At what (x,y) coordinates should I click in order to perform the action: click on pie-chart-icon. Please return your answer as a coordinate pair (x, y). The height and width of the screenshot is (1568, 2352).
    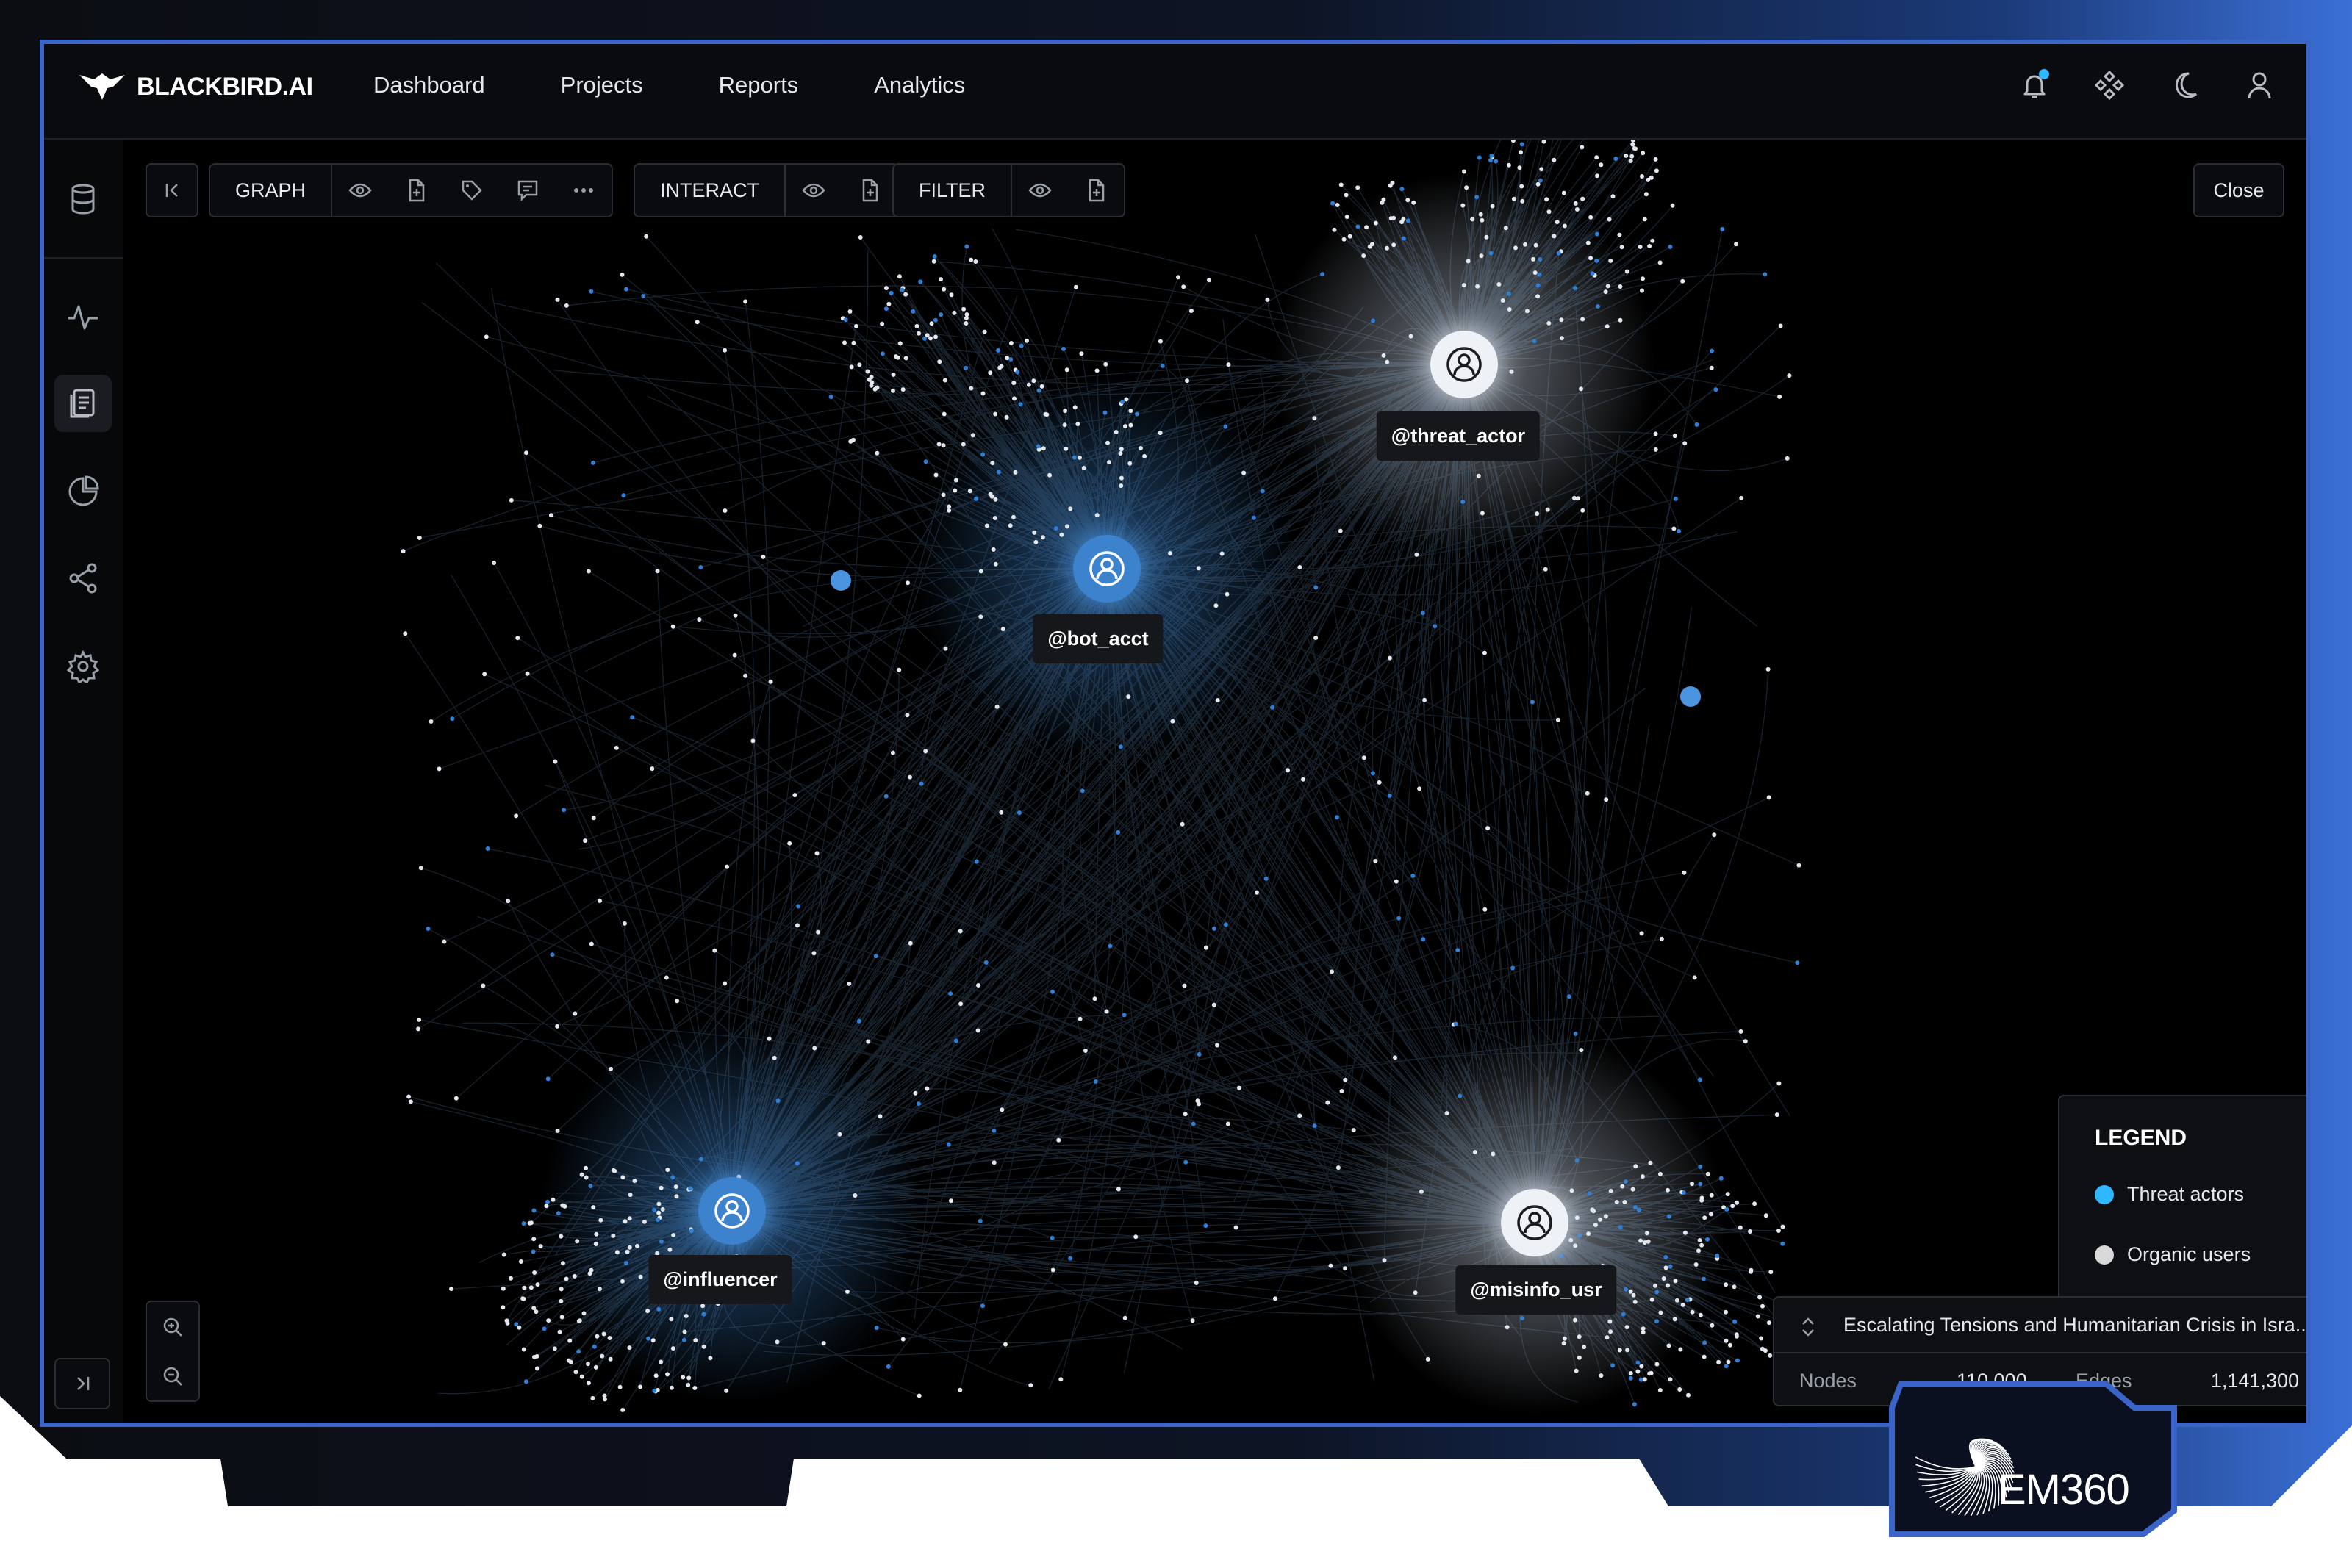
    Looking at the image, I should click on (83, 491).